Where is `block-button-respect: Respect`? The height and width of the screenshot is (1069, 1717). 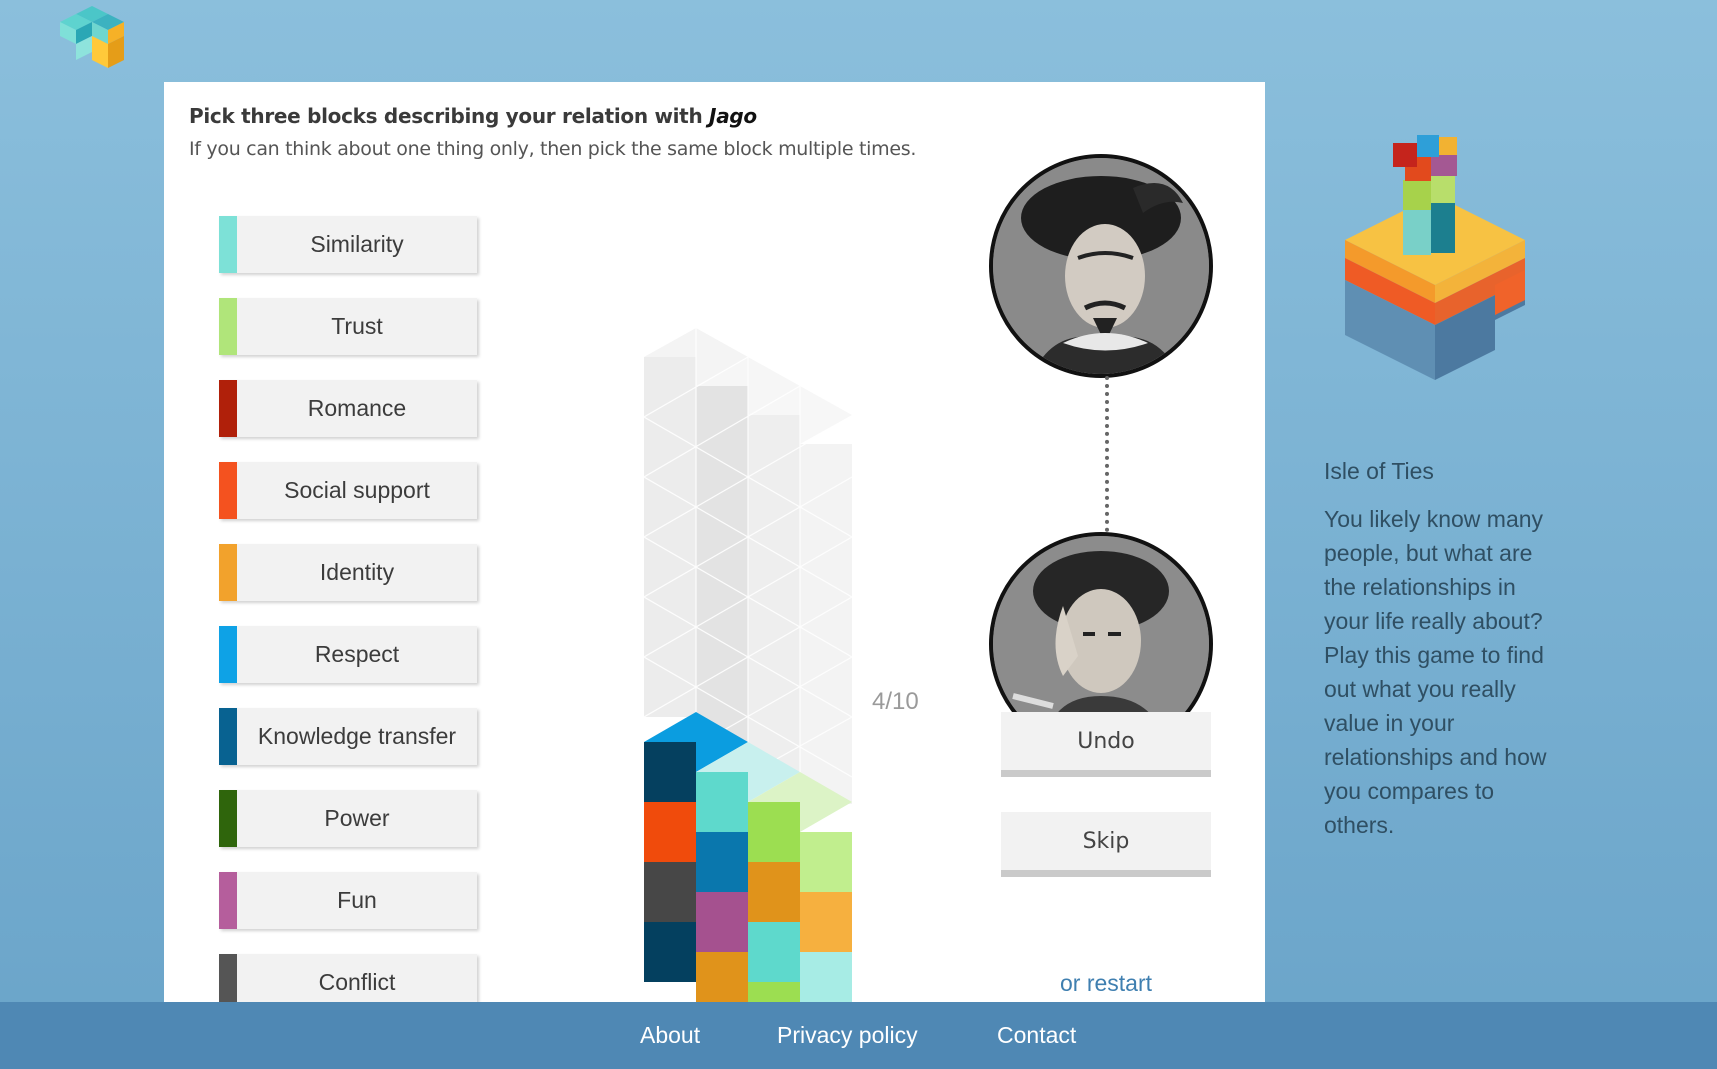
block-button-respect: Respect is located at coordinates (348, 654).